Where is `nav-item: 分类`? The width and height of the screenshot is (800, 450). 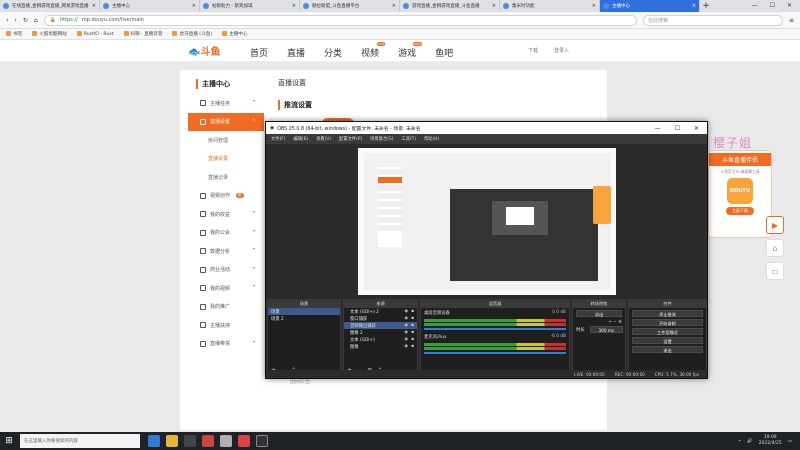
nav-item: 分类 is located at coordinates (333, 52).